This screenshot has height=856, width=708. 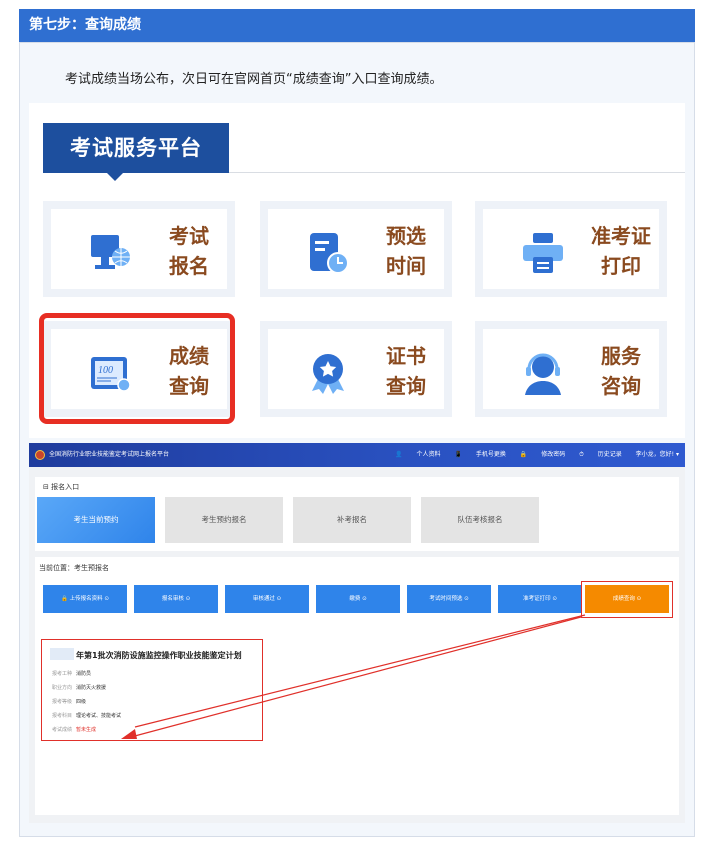 I want to click on card-label: 预选 时间, so click(x=406, y=251).